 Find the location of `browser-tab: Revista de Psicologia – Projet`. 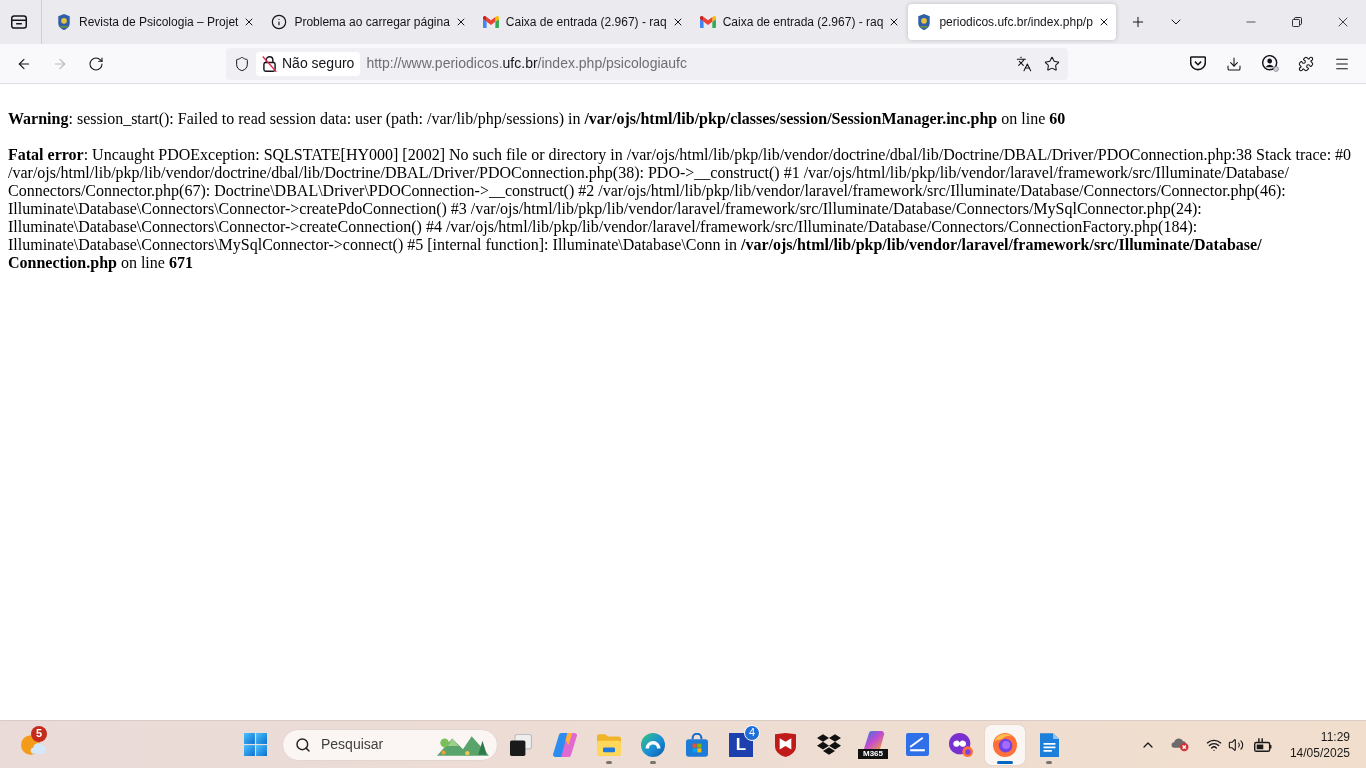

browser-tab: Revista de Psicologia – Projet is located at coordinates (155, 22).